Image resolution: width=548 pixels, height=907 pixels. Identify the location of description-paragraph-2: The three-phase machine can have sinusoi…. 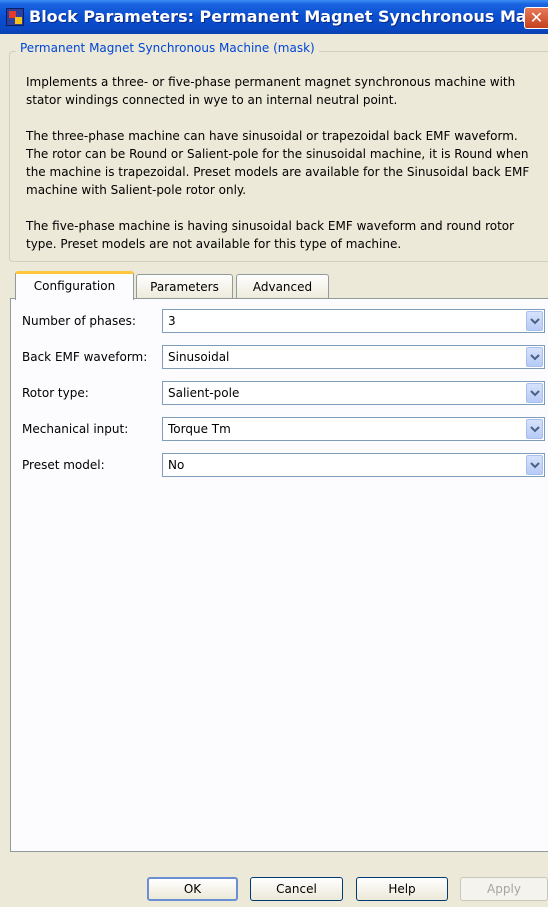
(287, 163).